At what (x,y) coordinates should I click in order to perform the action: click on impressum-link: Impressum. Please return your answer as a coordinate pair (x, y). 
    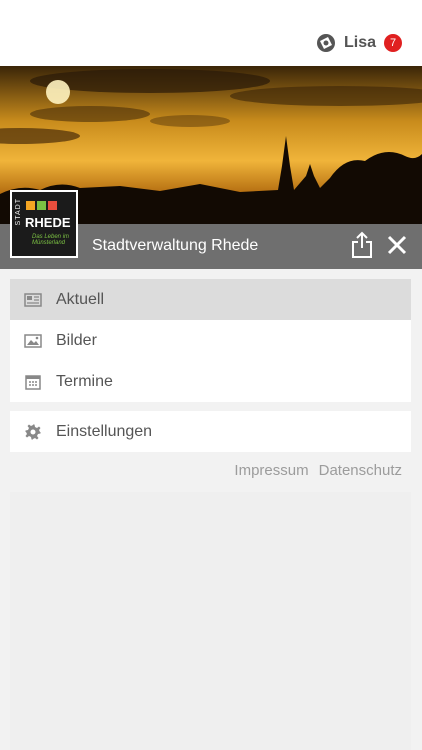
    Looking at the image, I should click on (271, 470).